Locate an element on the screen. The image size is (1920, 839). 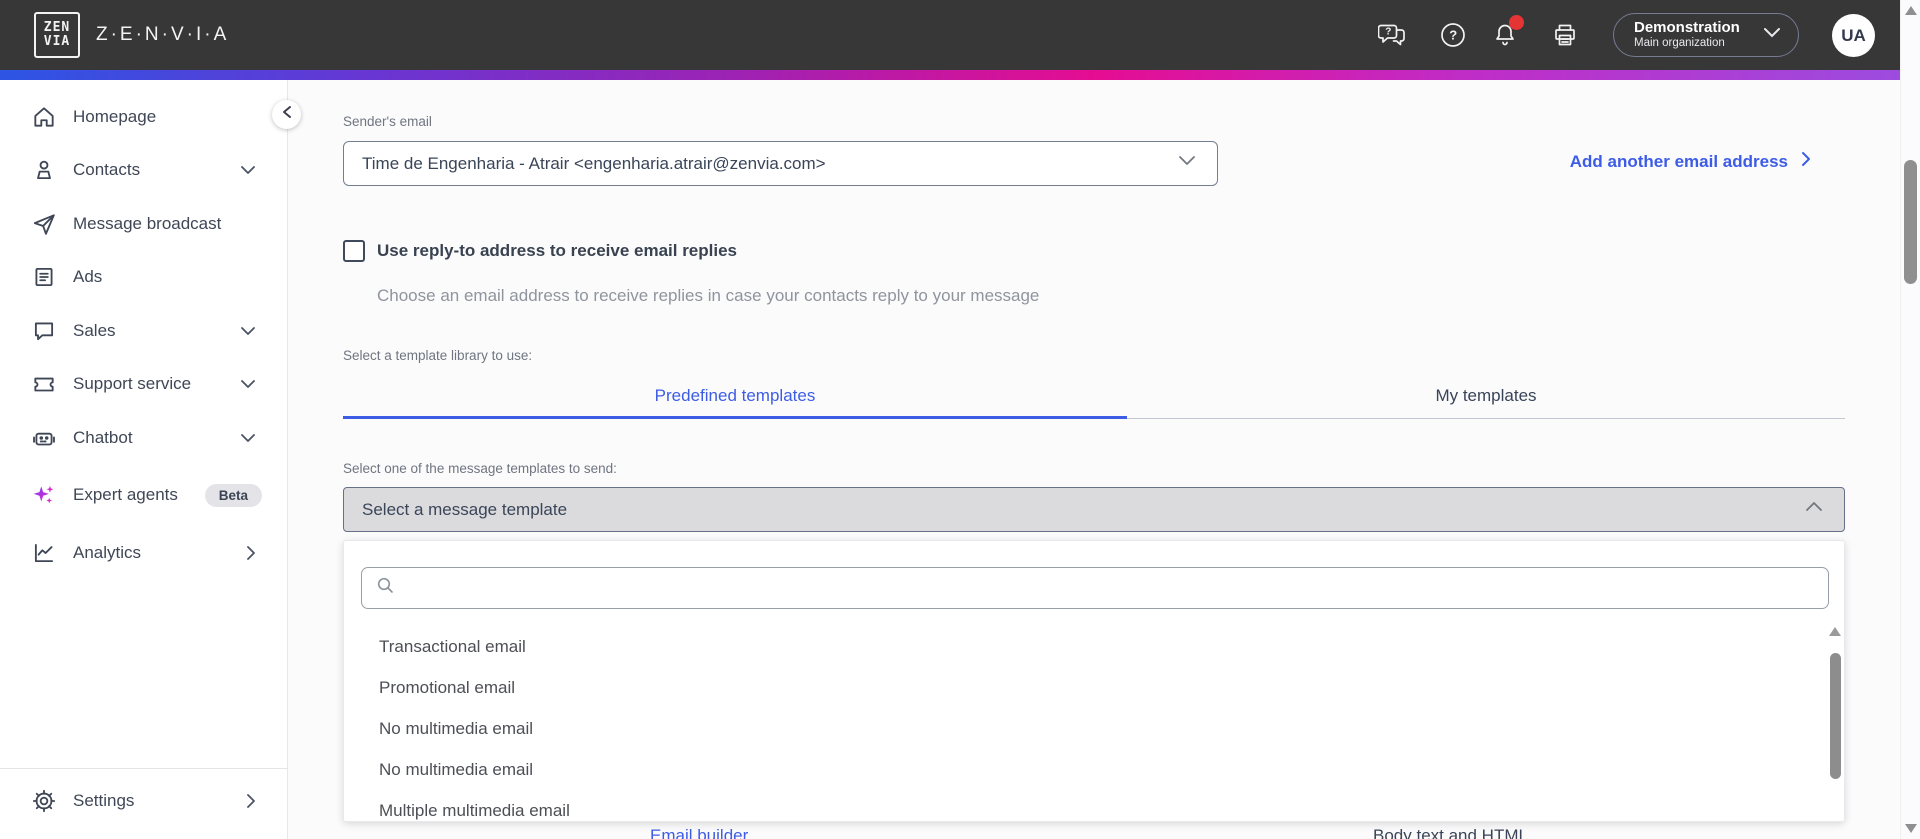
sender-email-label: Sender's email is located at coordinates (387, 121).